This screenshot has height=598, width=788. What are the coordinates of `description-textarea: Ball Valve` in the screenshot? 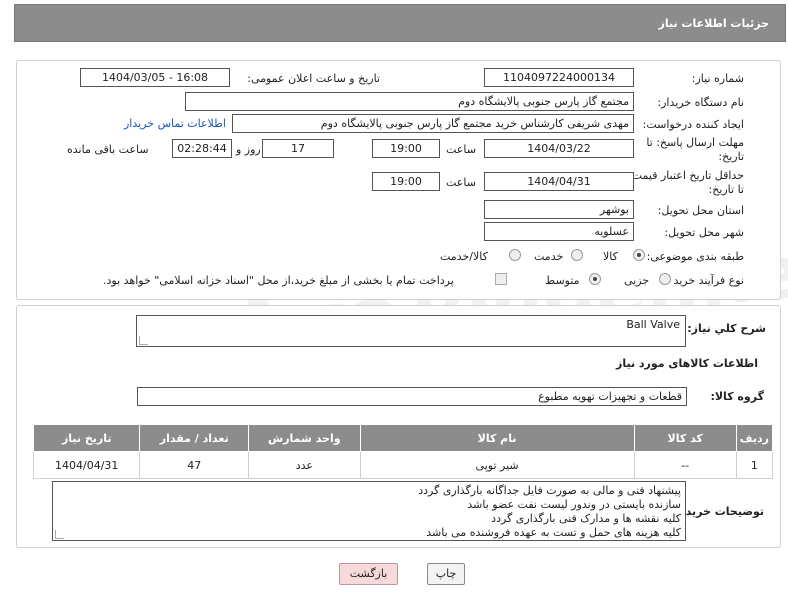 It's located at (411, 331).